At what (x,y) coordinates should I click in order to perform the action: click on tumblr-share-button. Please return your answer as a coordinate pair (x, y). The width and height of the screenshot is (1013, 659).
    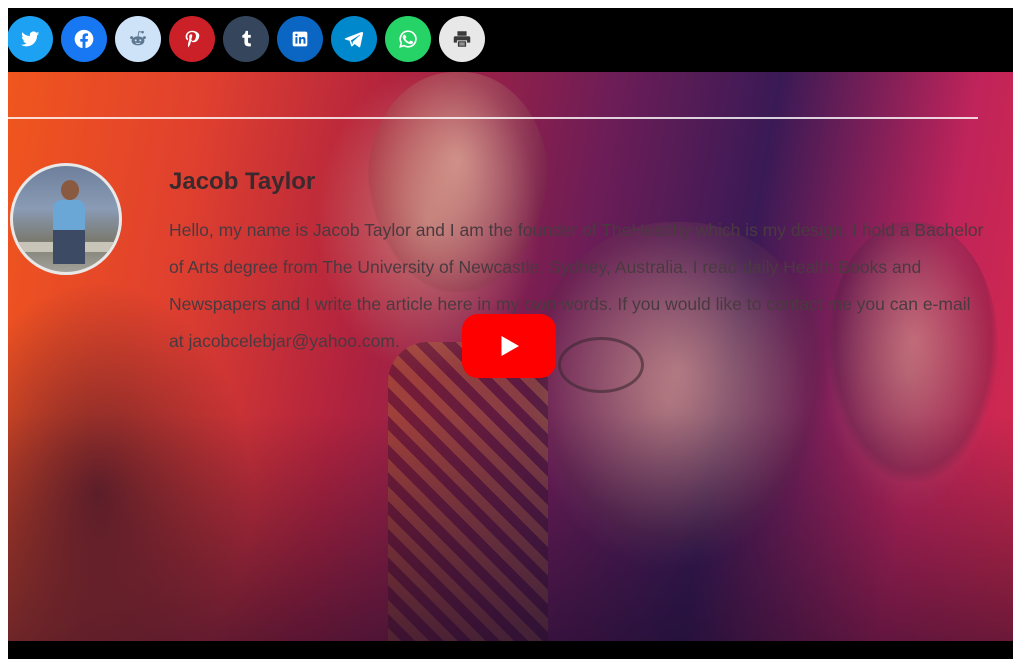
    Looking at the image, I should click on (246, 39).